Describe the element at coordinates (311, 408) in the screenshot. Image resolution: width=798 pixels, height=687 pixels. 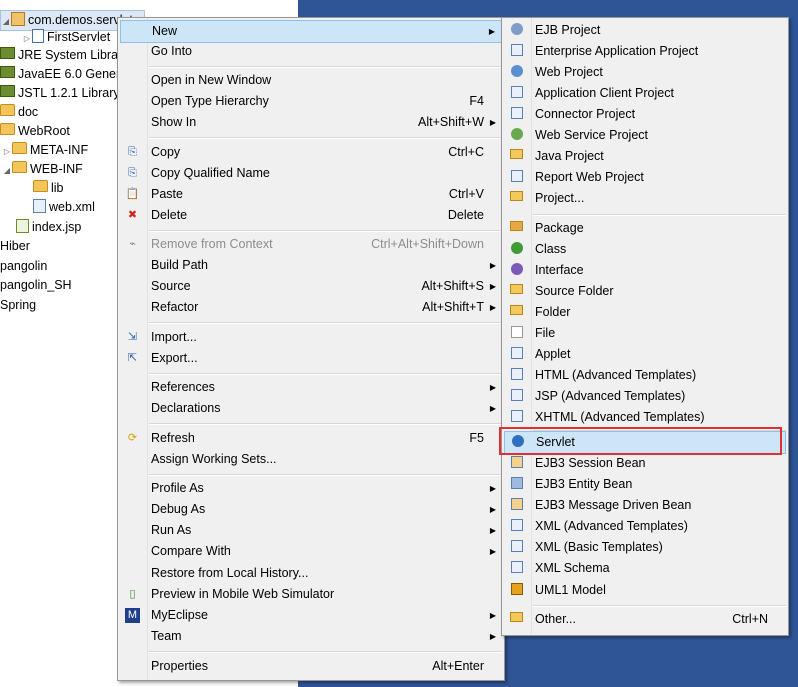
I see `menu-item-declarations: Declarations ▶` at that location.